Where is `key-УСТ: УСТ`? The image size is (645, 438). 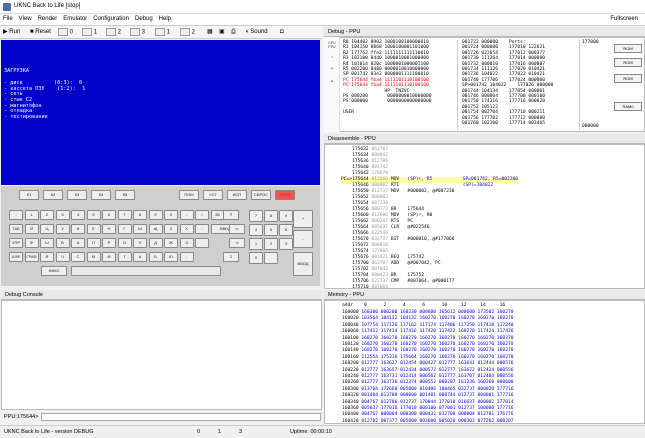 key-УСТ: УСТ is located at coordinates (213, 195).